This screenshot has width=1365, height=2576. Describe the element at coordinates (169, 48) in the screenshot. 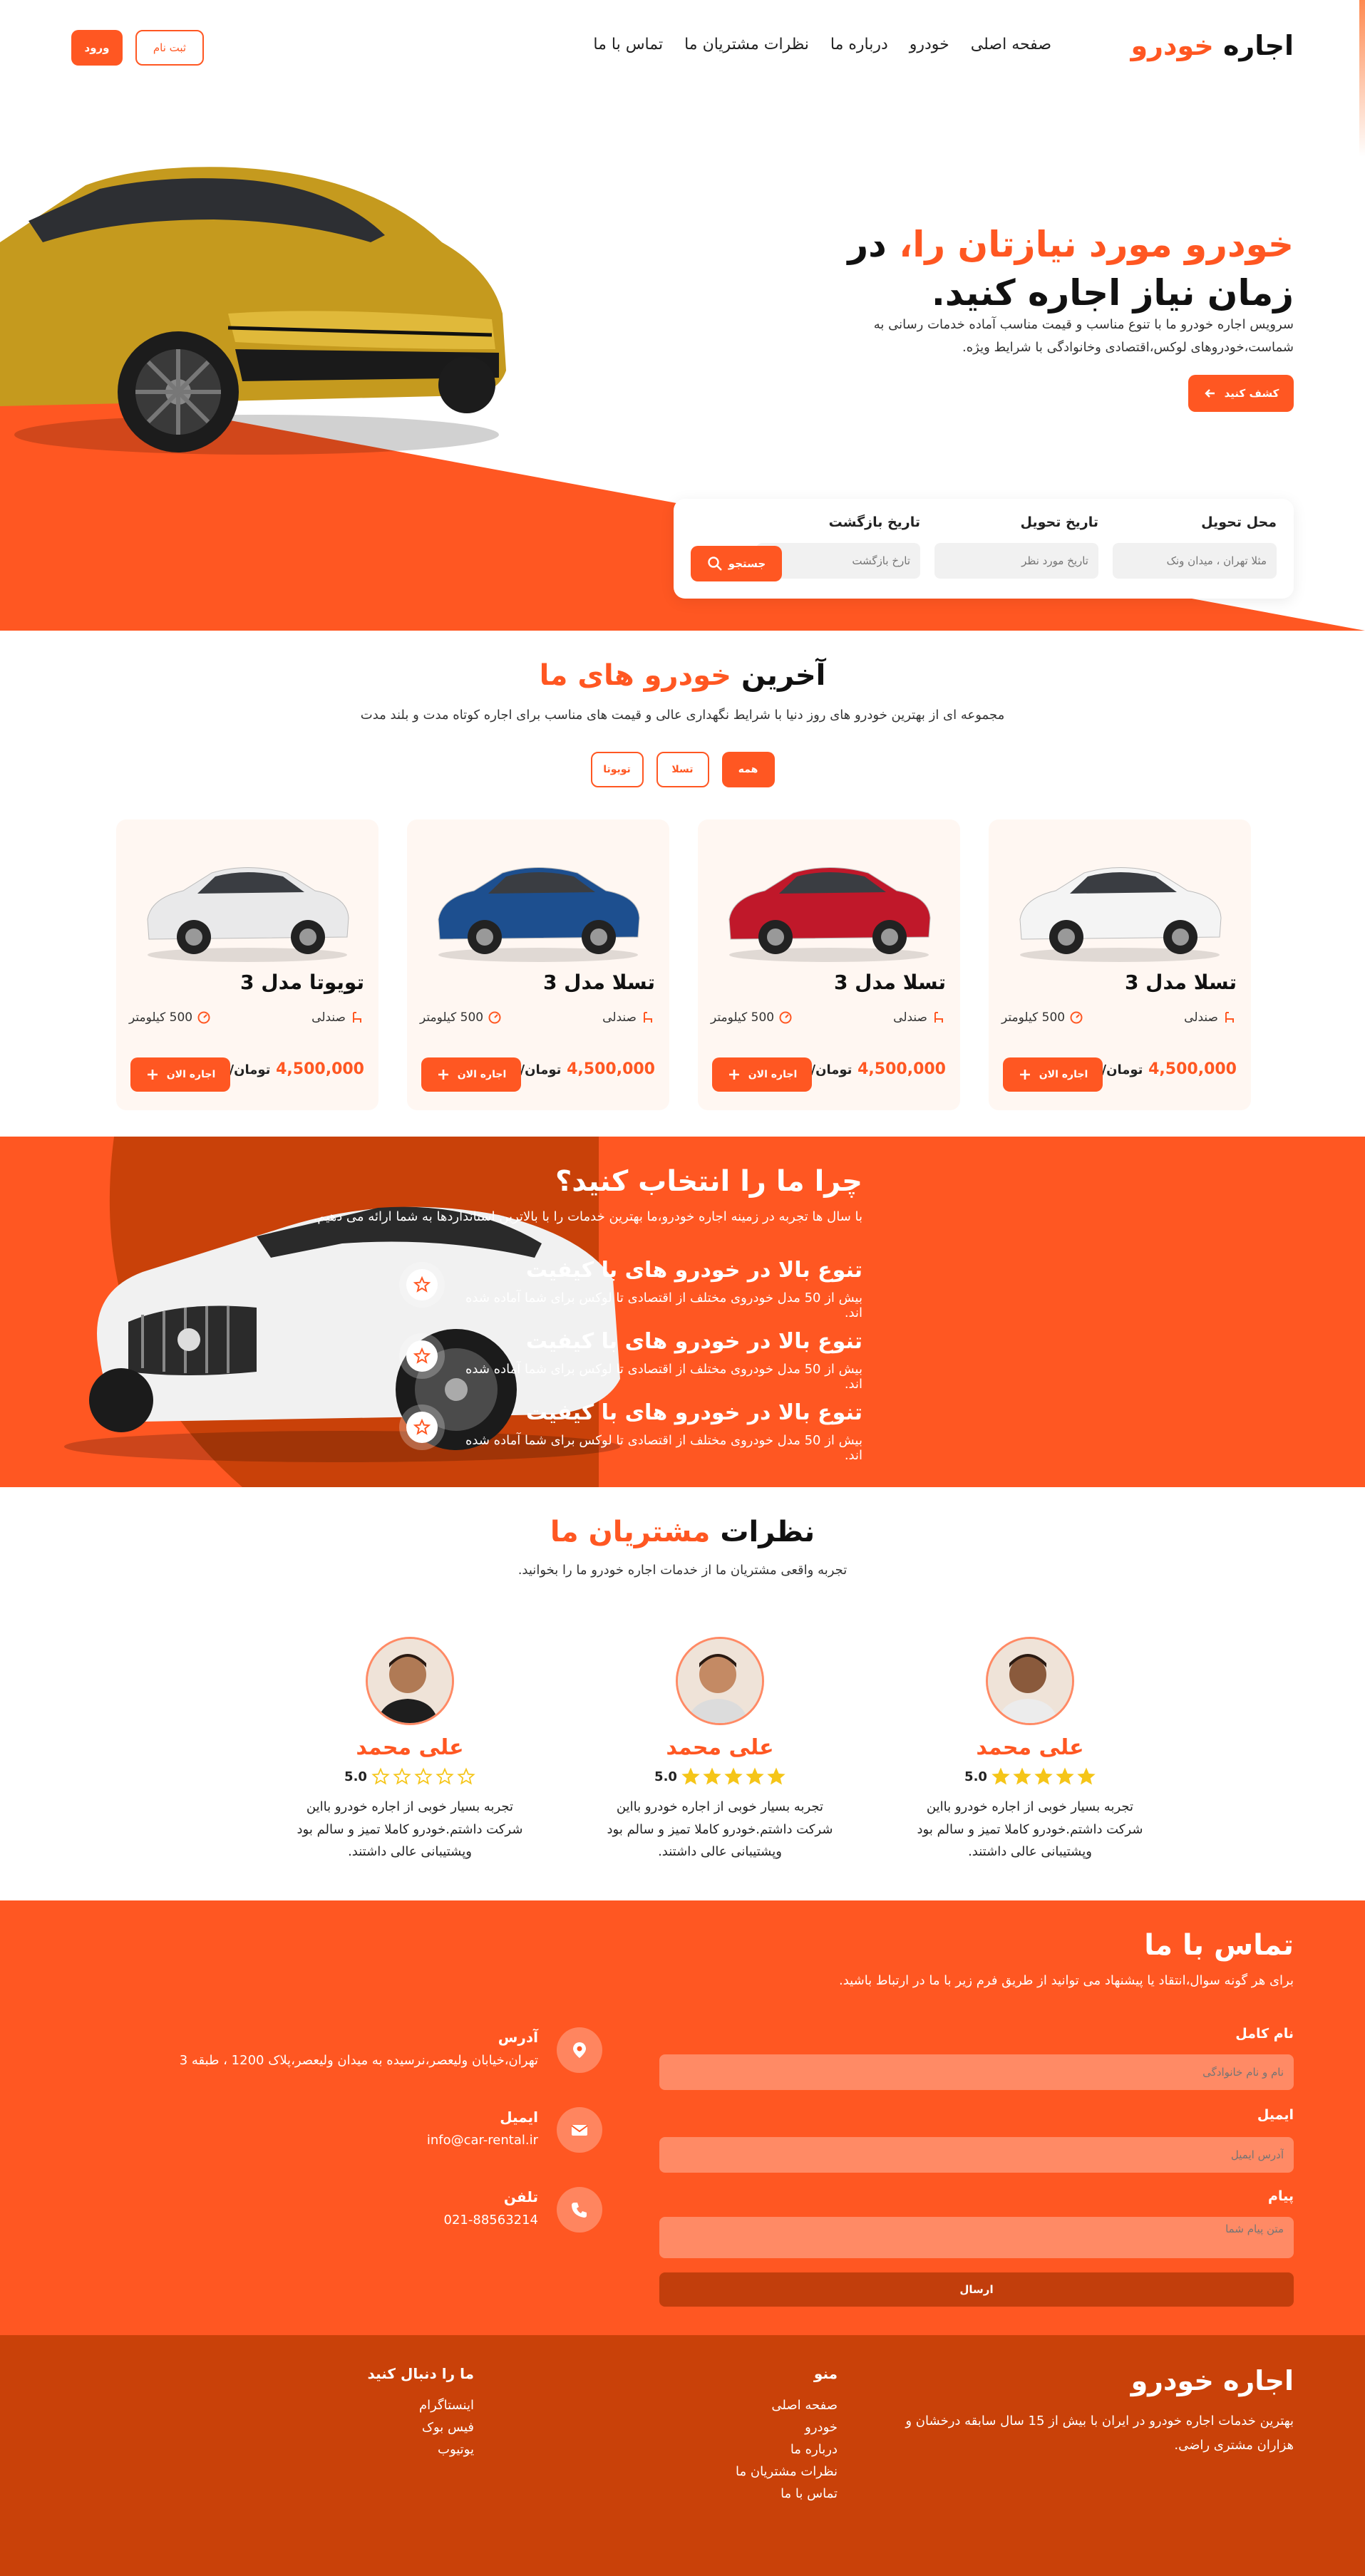

I see `signup-button: ثبت نام` at that location.